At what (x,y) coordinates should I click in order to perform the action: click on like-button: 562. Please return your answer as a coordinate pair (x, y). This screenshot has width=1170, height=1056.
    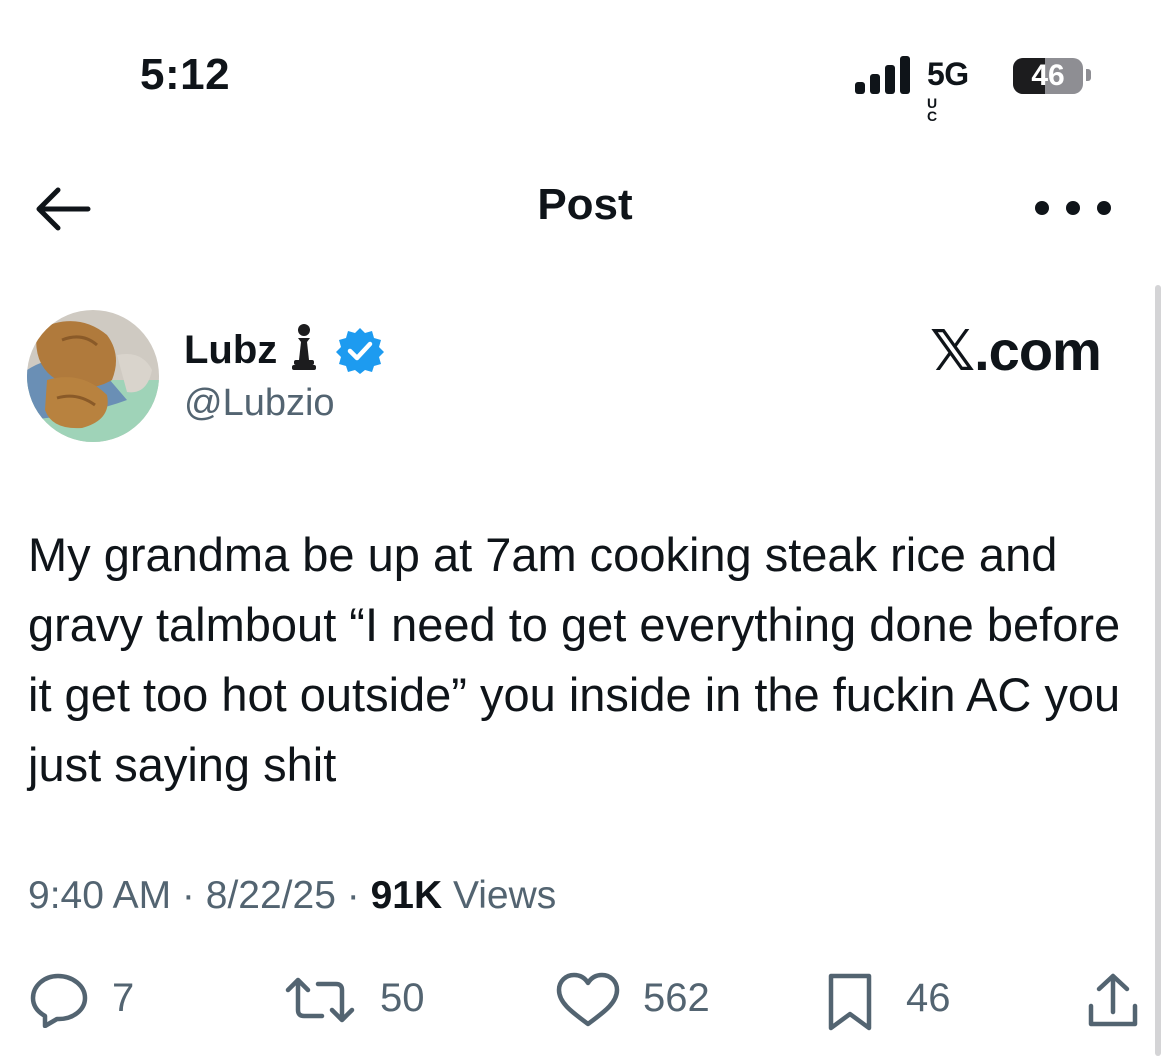
    Looking at the image, I should click on (645, 1000).